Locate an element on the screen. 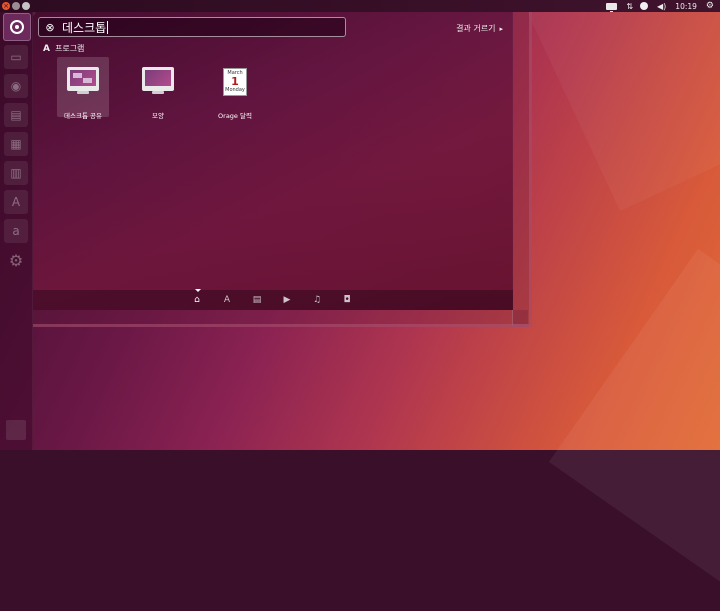 The image size is (720, 611). software-center-launcher-icon: A is located at coordinates (16, 202).